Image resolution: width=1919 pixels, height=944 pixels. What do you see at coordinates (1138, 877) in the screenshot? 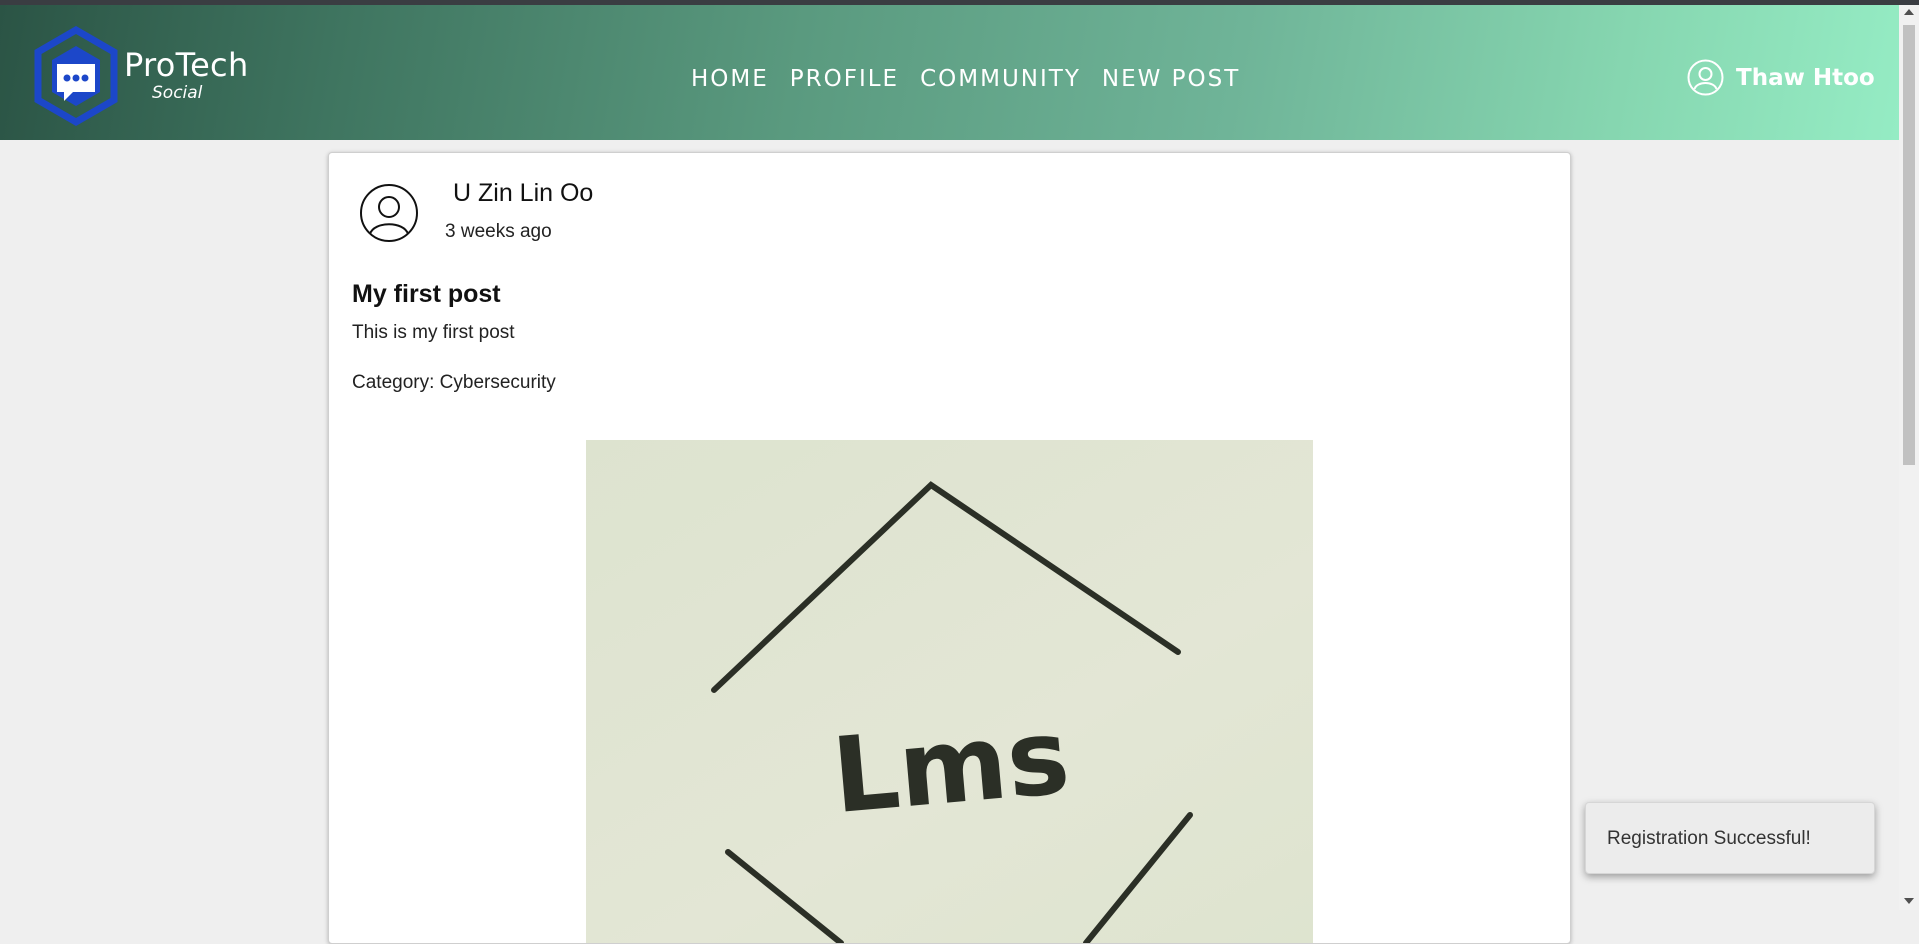
I see `image-diamond-bottom-right-line` at bounding box center [1138, 877].